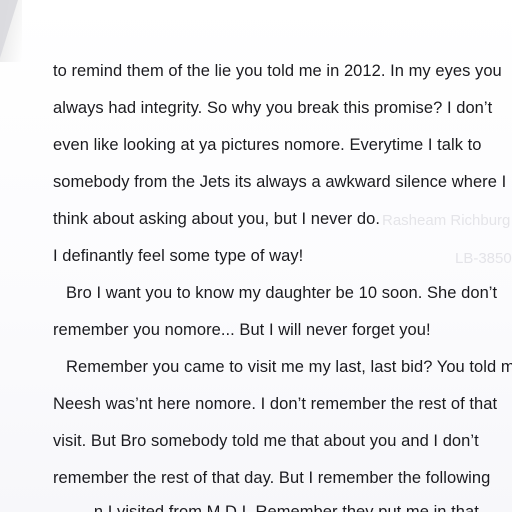 The width and height of the screenshot is (512, 512). I want to click on page-folded-corner, so click(9, 29).